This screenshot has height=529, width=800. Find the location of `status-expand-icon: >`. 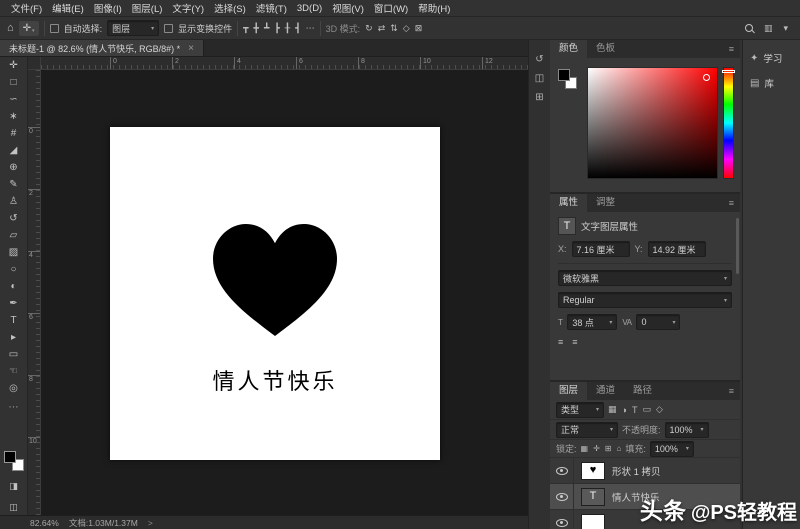

status-expand-icon: > is located at coordinates (150, 523).